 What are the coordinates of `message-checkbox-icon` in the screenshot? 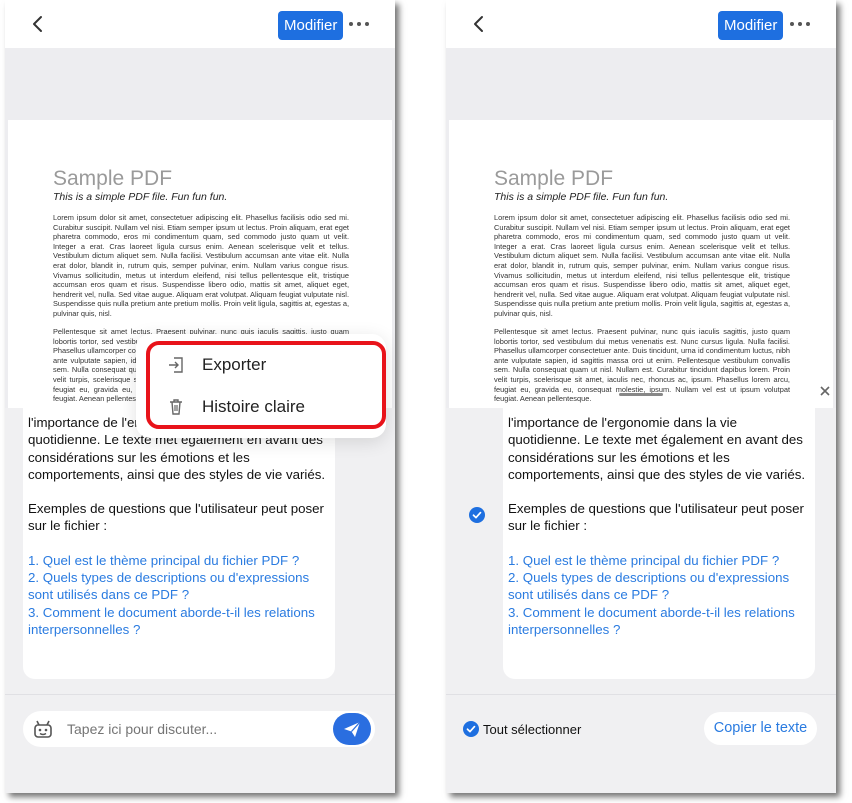 It's located at (477, 515).